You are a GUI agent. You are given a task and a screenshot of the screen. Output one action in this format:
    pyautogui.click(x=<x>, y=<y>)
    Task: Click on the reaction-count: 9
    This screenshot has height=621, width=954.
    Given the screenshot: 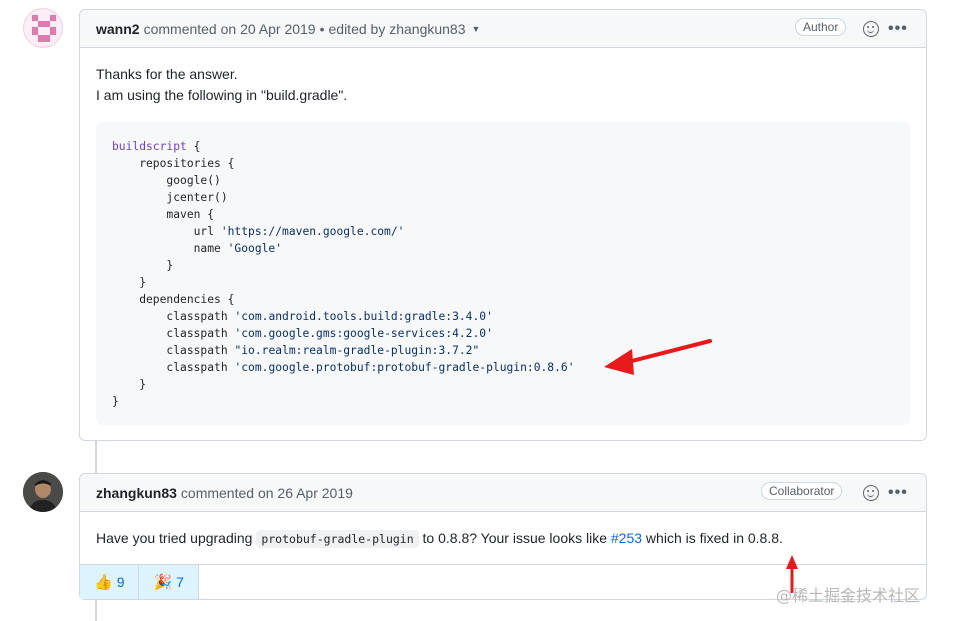 What is the action you would take?
    pyautogui.click(x=120, y=582)
    